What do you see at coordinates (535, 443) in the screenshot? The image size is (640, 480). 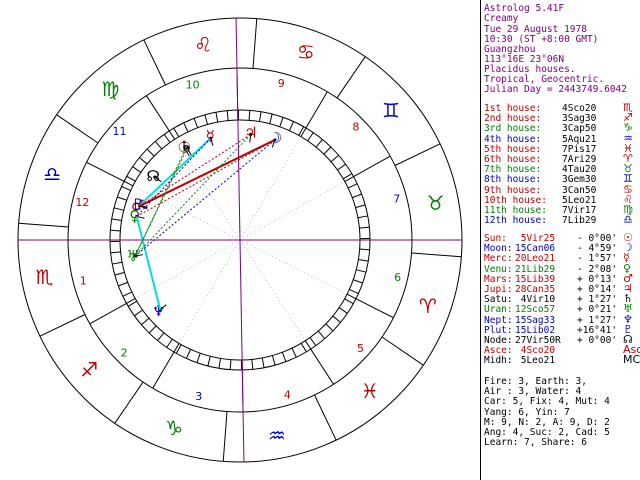 I see `stats-line: Learn: 7, Share: 6` at bounding box center [535, 443].